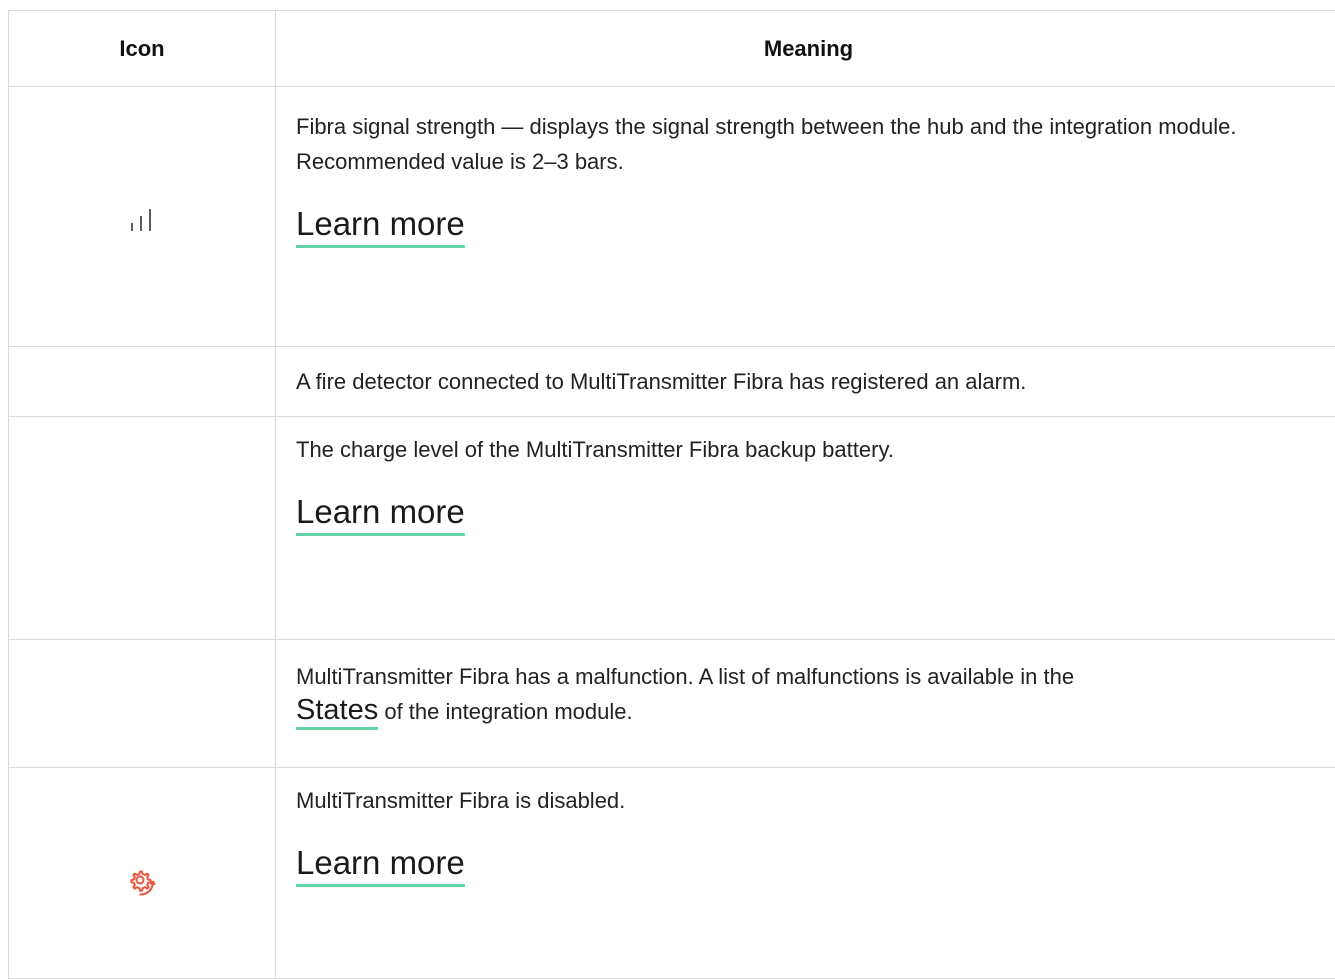  I want to click on header-meaning: Meaning, so click(808, 48).